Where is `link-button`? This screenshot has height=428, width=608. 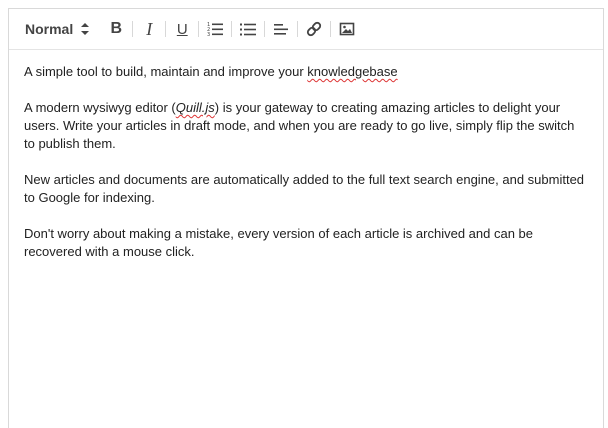 link-button is located at coordinates (314, 29).